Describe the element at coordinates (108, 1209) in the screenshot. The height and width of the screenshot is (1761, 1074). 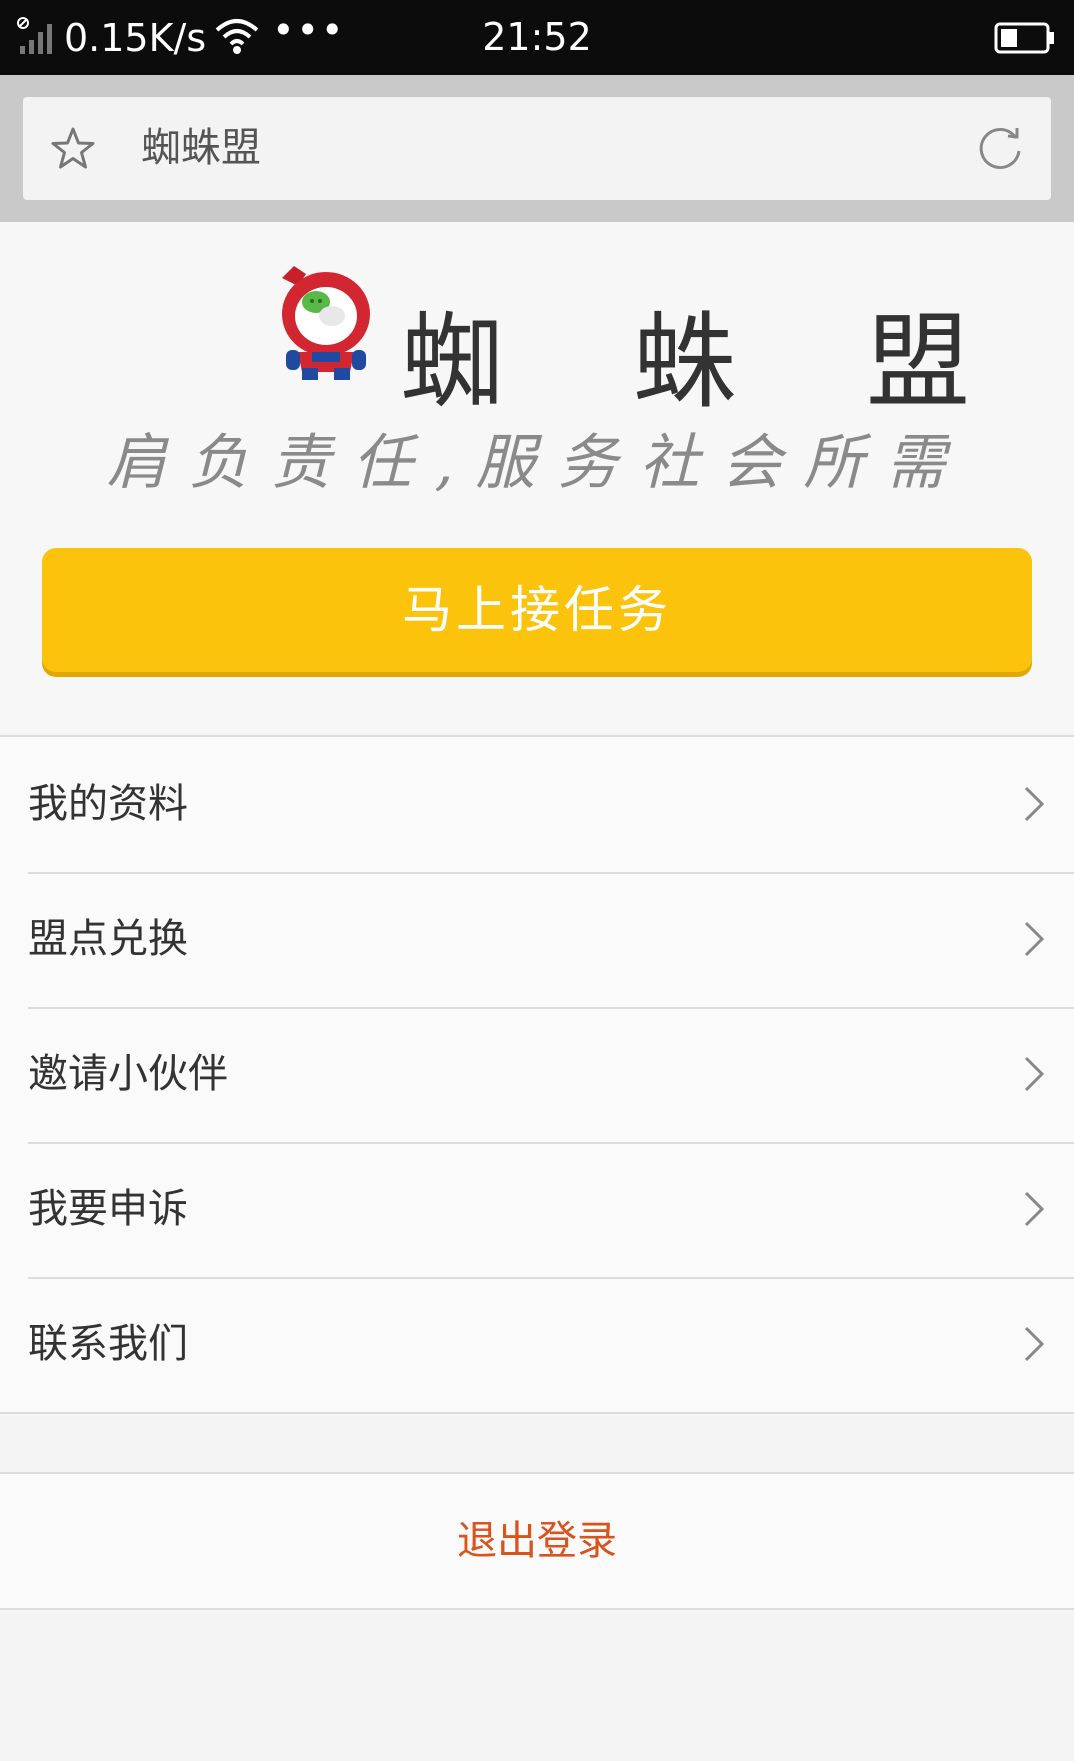
I see `menu-item-label: 我要申诉` at that location.